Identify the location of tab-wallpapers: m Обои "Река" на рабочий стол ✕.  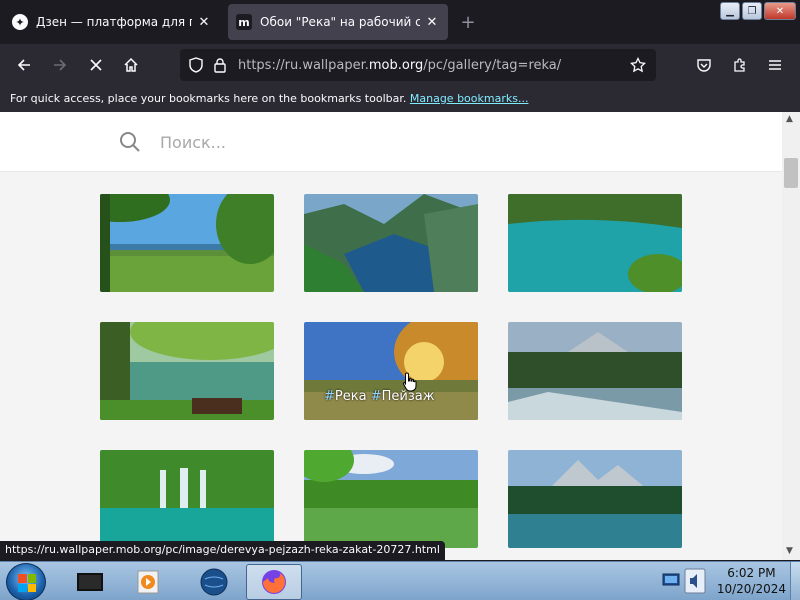
(338, 22).